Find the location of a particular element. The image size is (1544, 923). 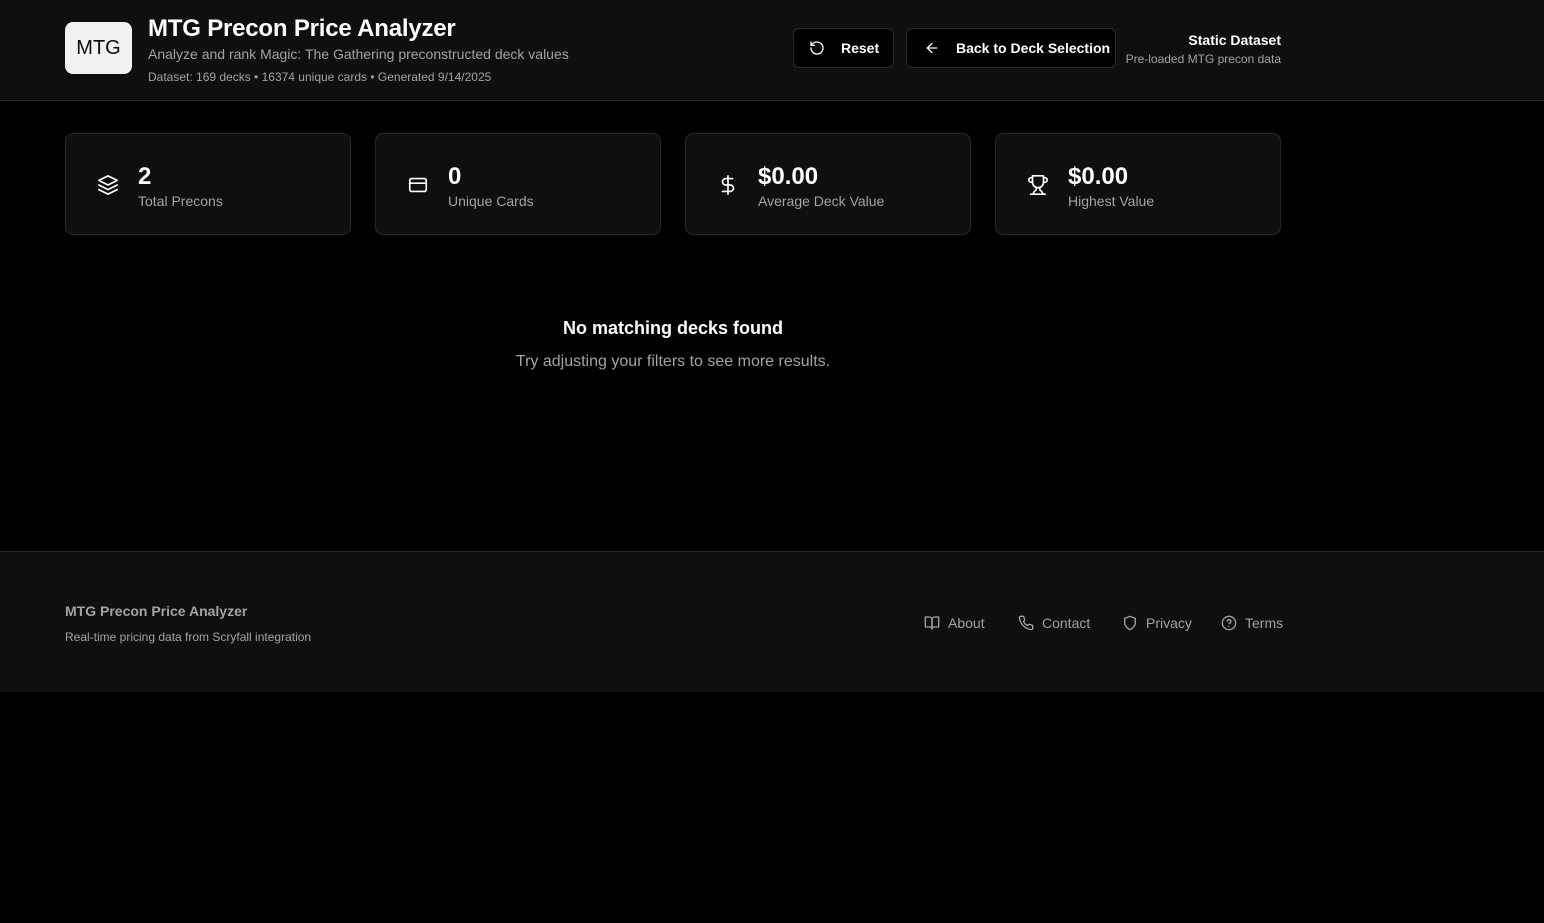

layers-icon is located at coordinates (108, 185).